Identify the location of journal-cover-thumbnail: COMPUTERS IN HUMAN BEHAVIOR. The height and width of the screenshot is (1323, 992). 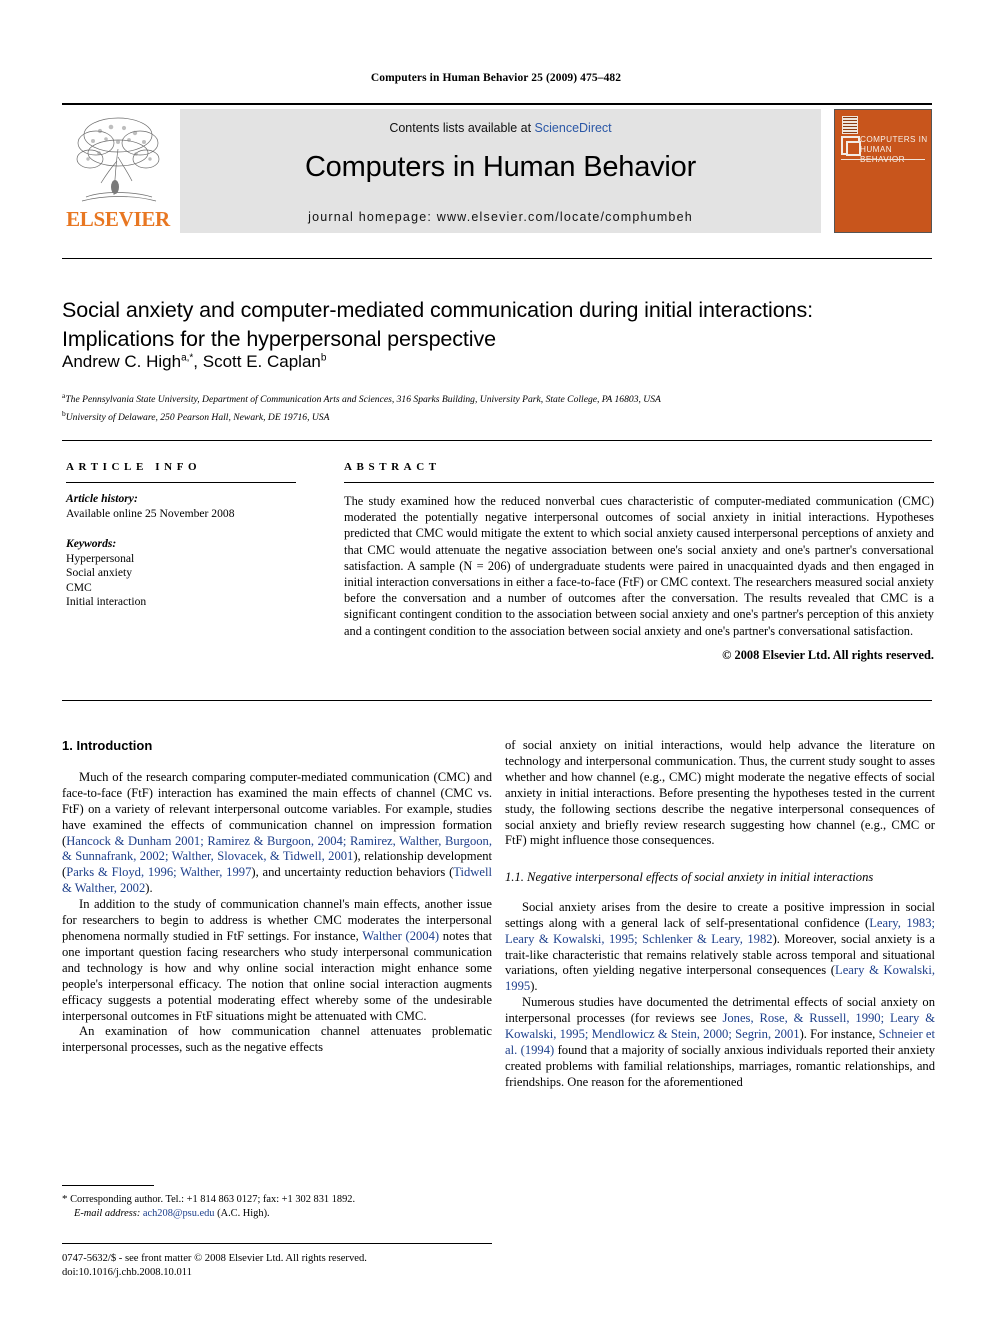
(883, 171).